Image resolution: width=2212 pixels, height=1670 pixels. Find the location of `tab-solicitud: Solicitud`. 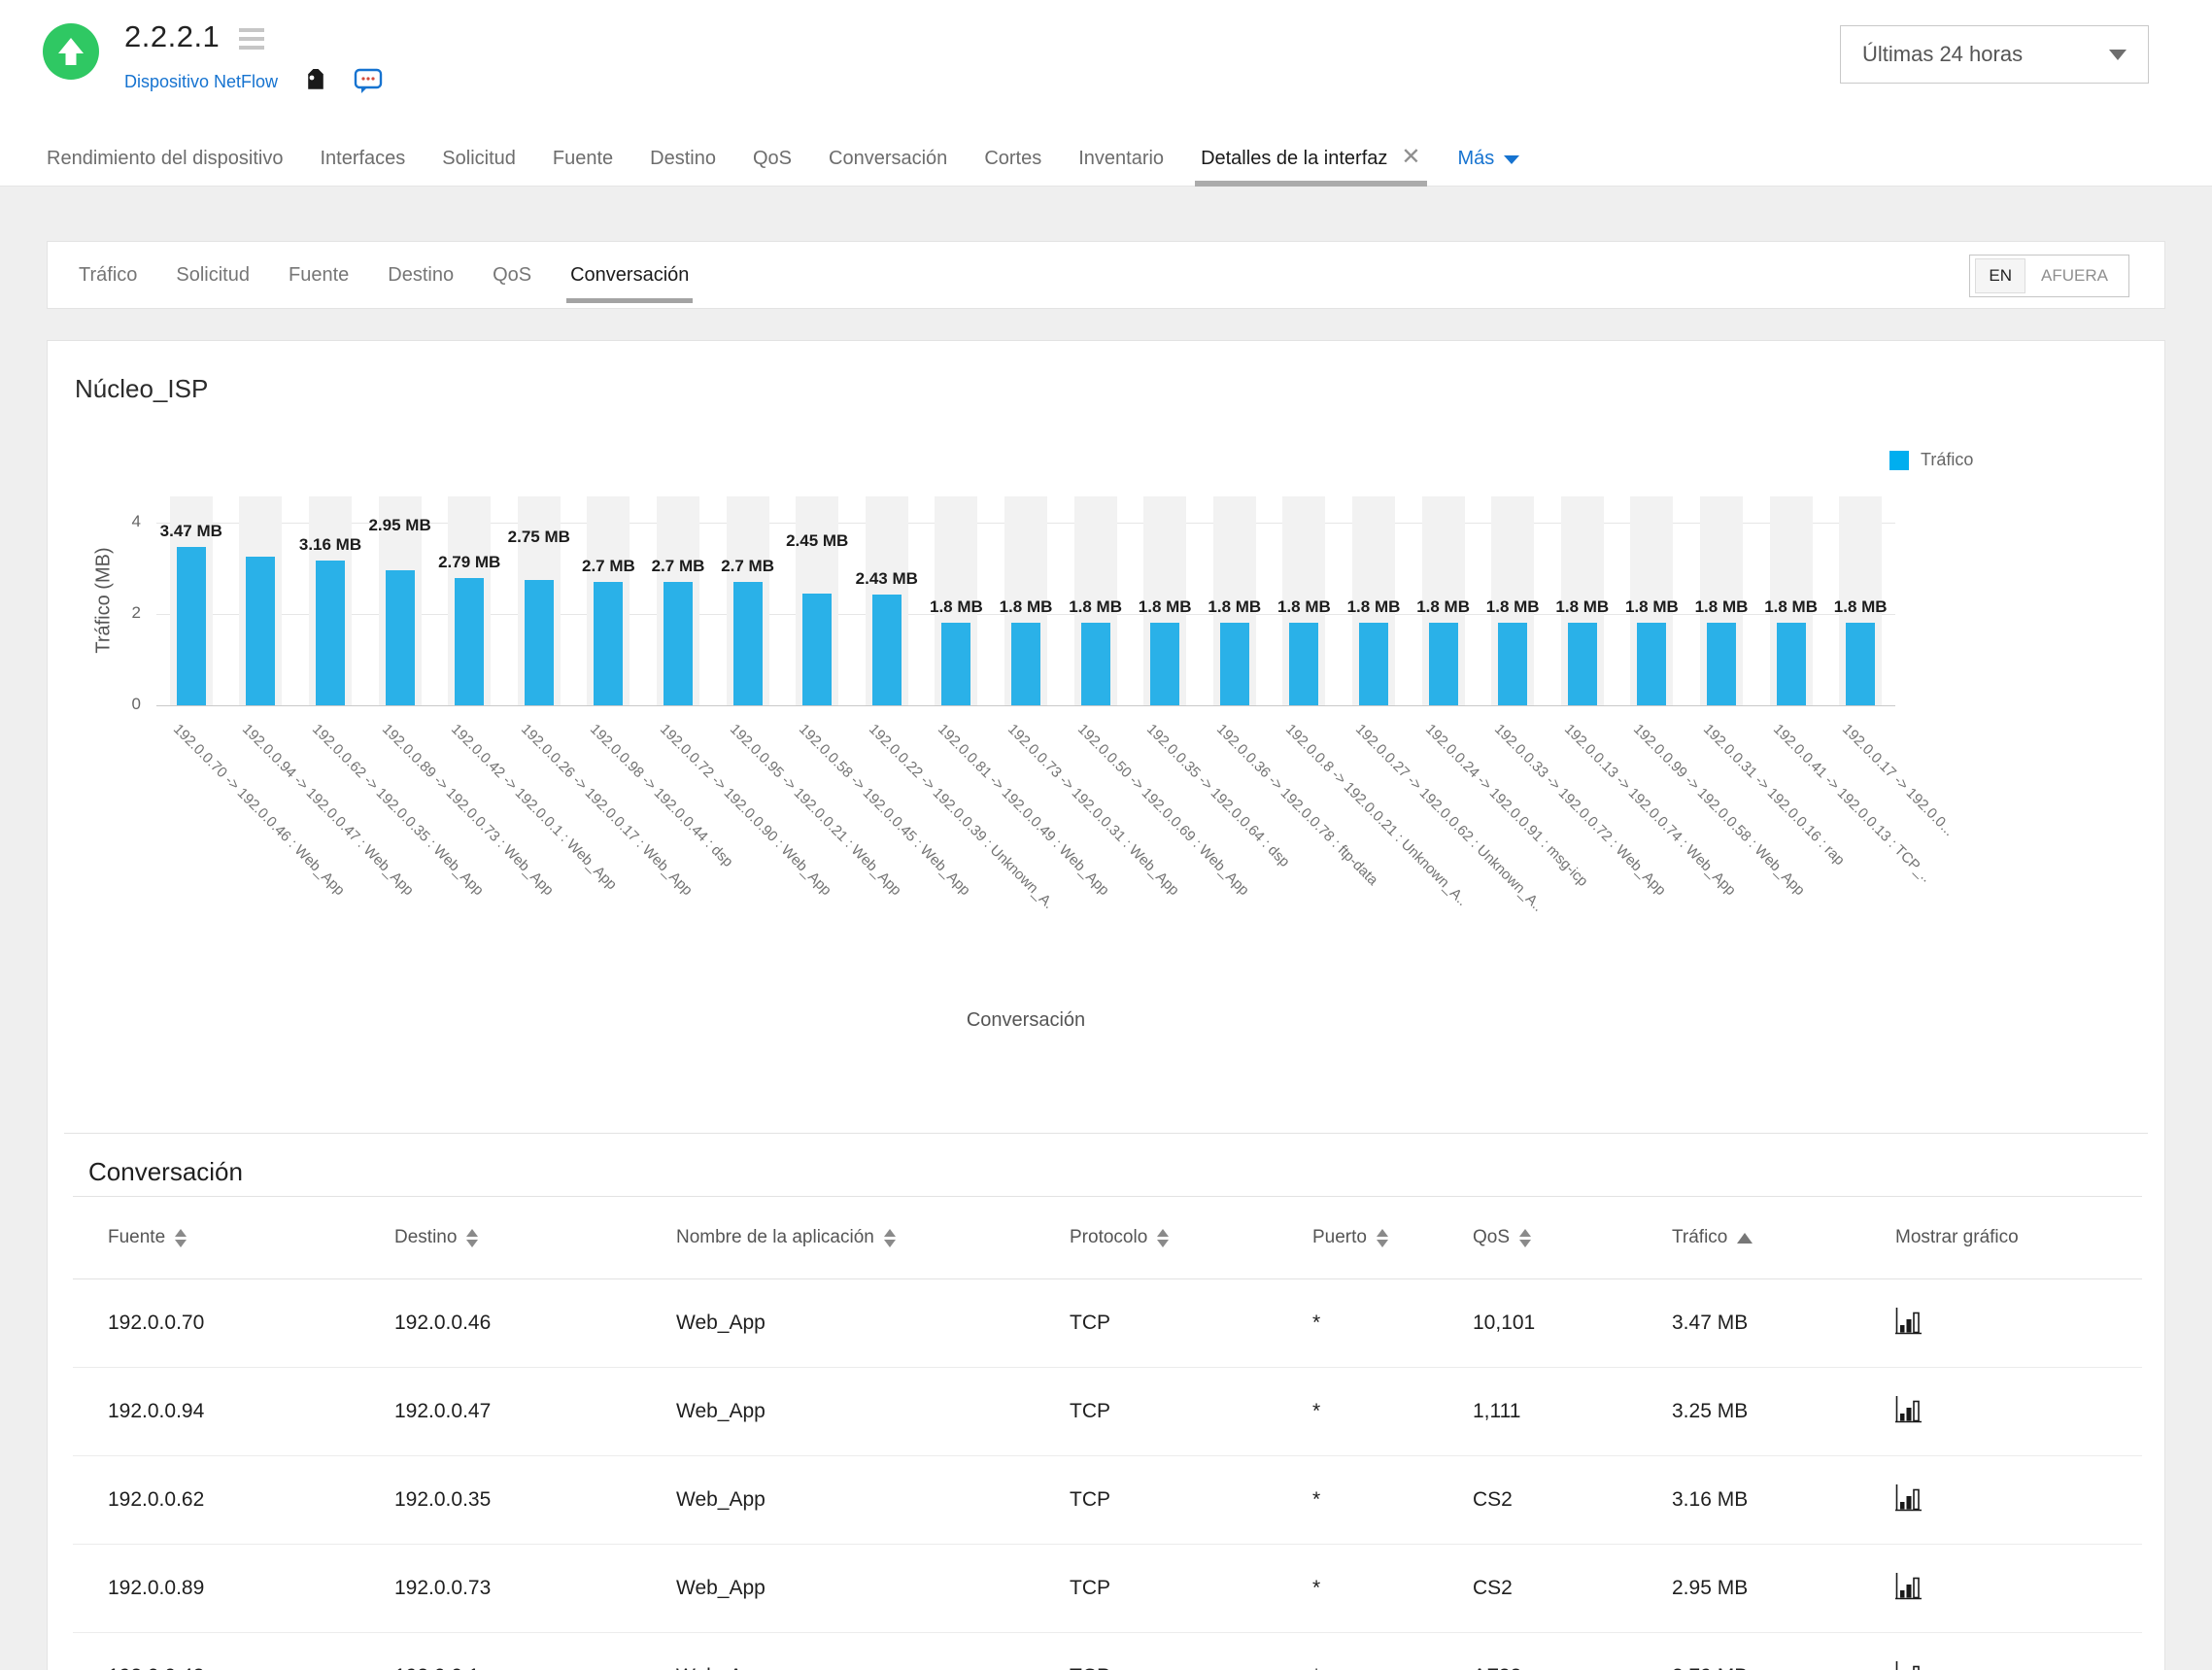

tab-solicitud: Solicitud is located at coordinates (479, 161).